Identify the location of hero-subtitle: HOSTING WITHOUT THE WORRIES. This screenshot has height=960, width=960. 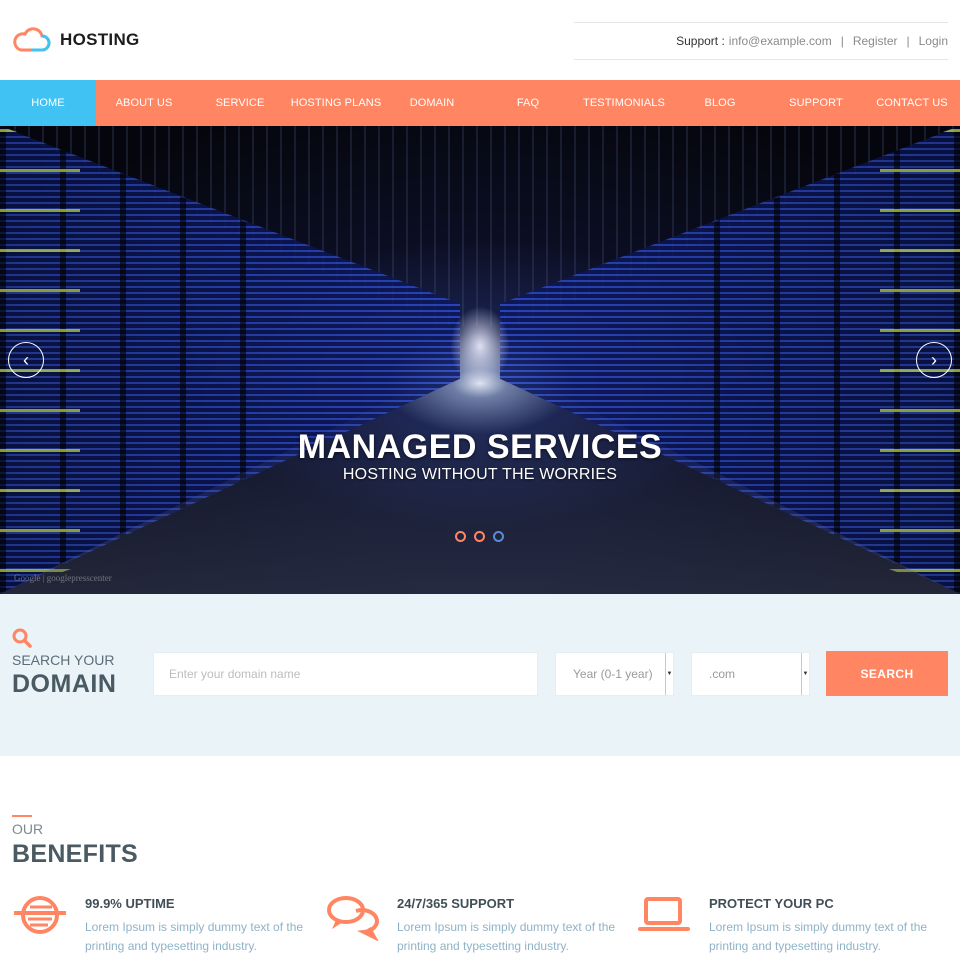
(480, 474).